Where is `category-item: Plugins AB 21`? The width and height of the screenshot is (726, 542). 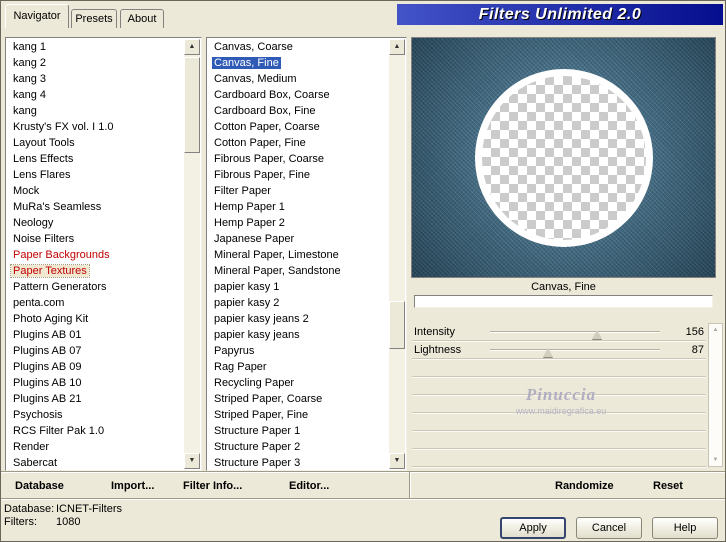
category-item: Plugins AB 21 is located at coordinates (95, 399).